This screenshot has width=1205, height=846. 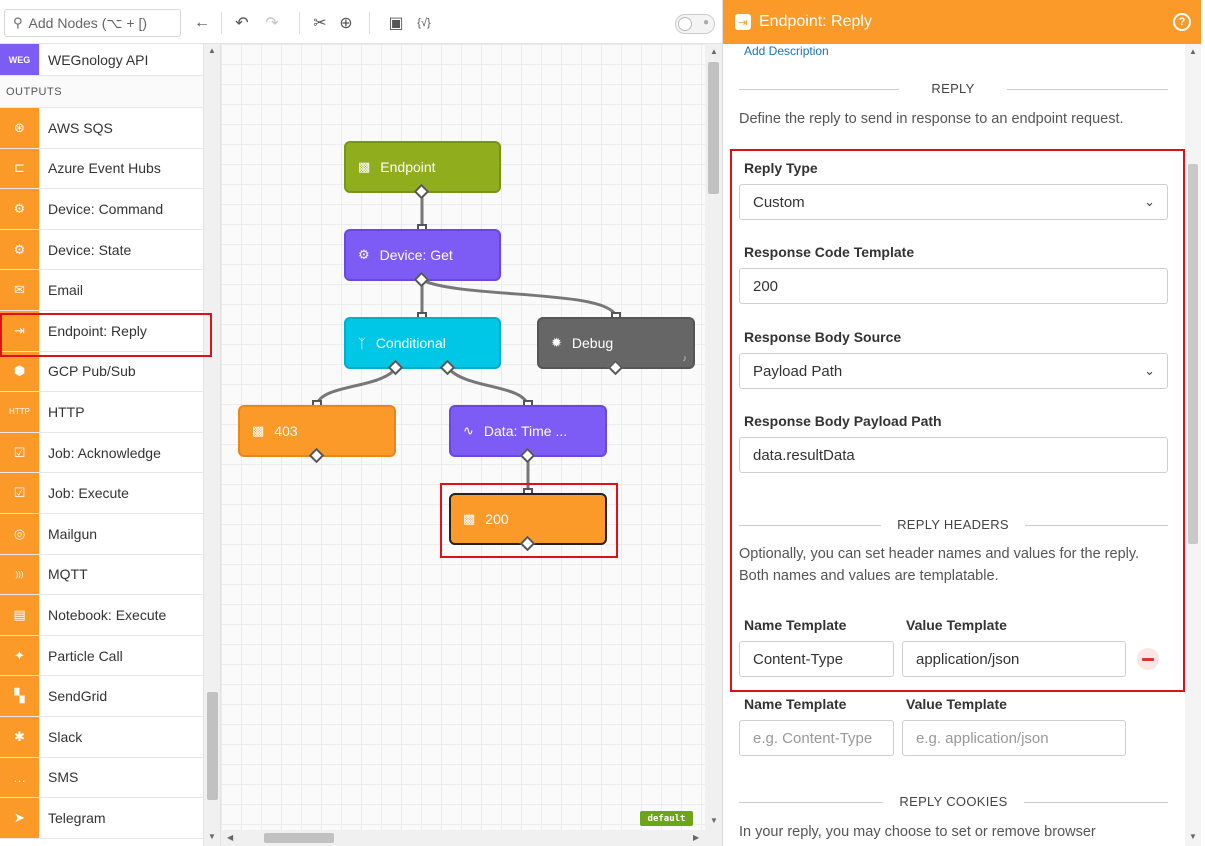 I want to click on device-command-icon: ⚙, so click(x=20, y=209).